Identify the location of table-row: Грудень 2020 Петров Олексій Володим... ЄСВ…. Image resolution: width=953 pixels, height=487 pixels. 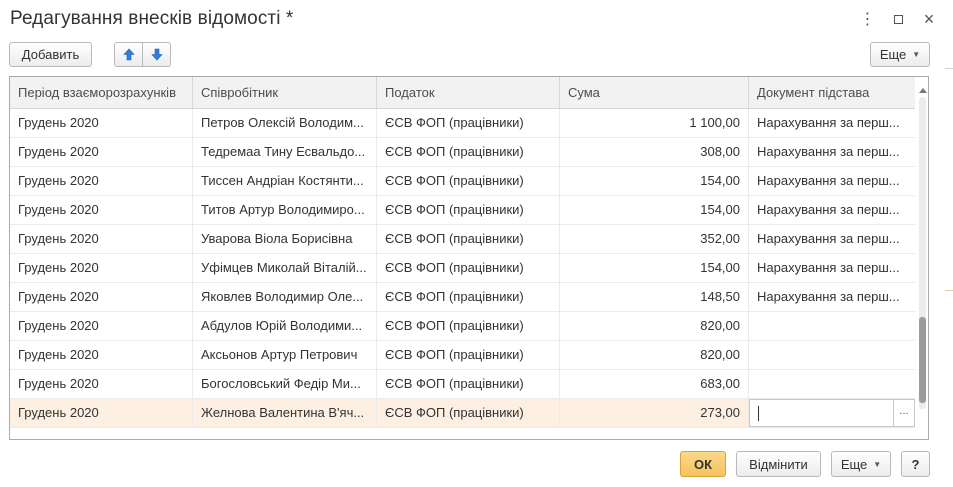
(462, 123).